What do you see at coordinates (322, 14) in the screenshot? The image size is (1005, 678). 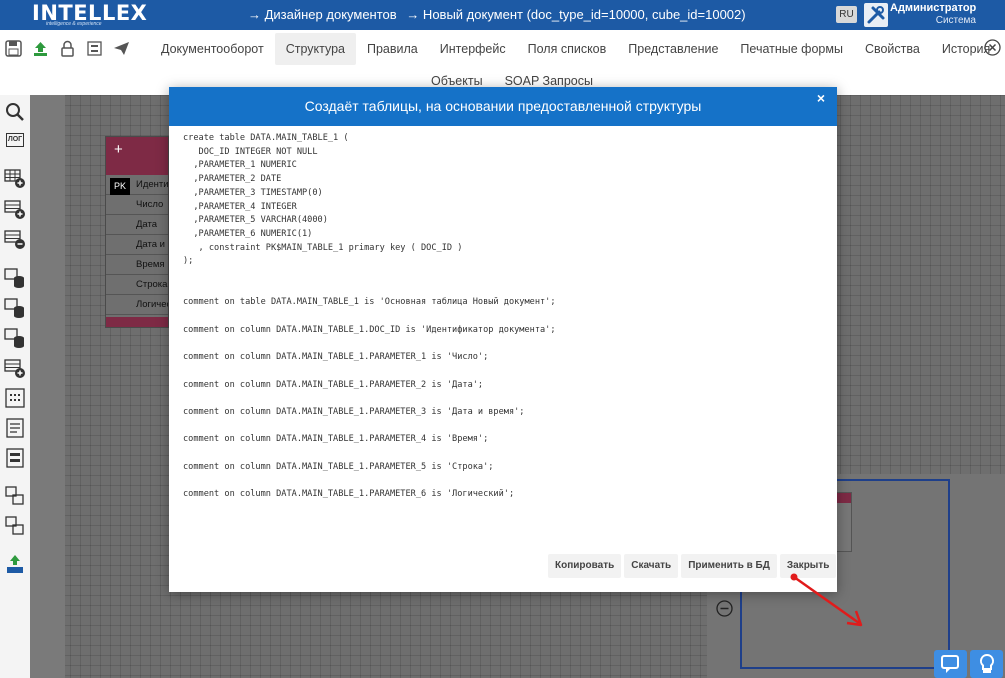 I see `breadcrumb-item-designer: → Дизайнер документов` at bounding box center [322, 14].